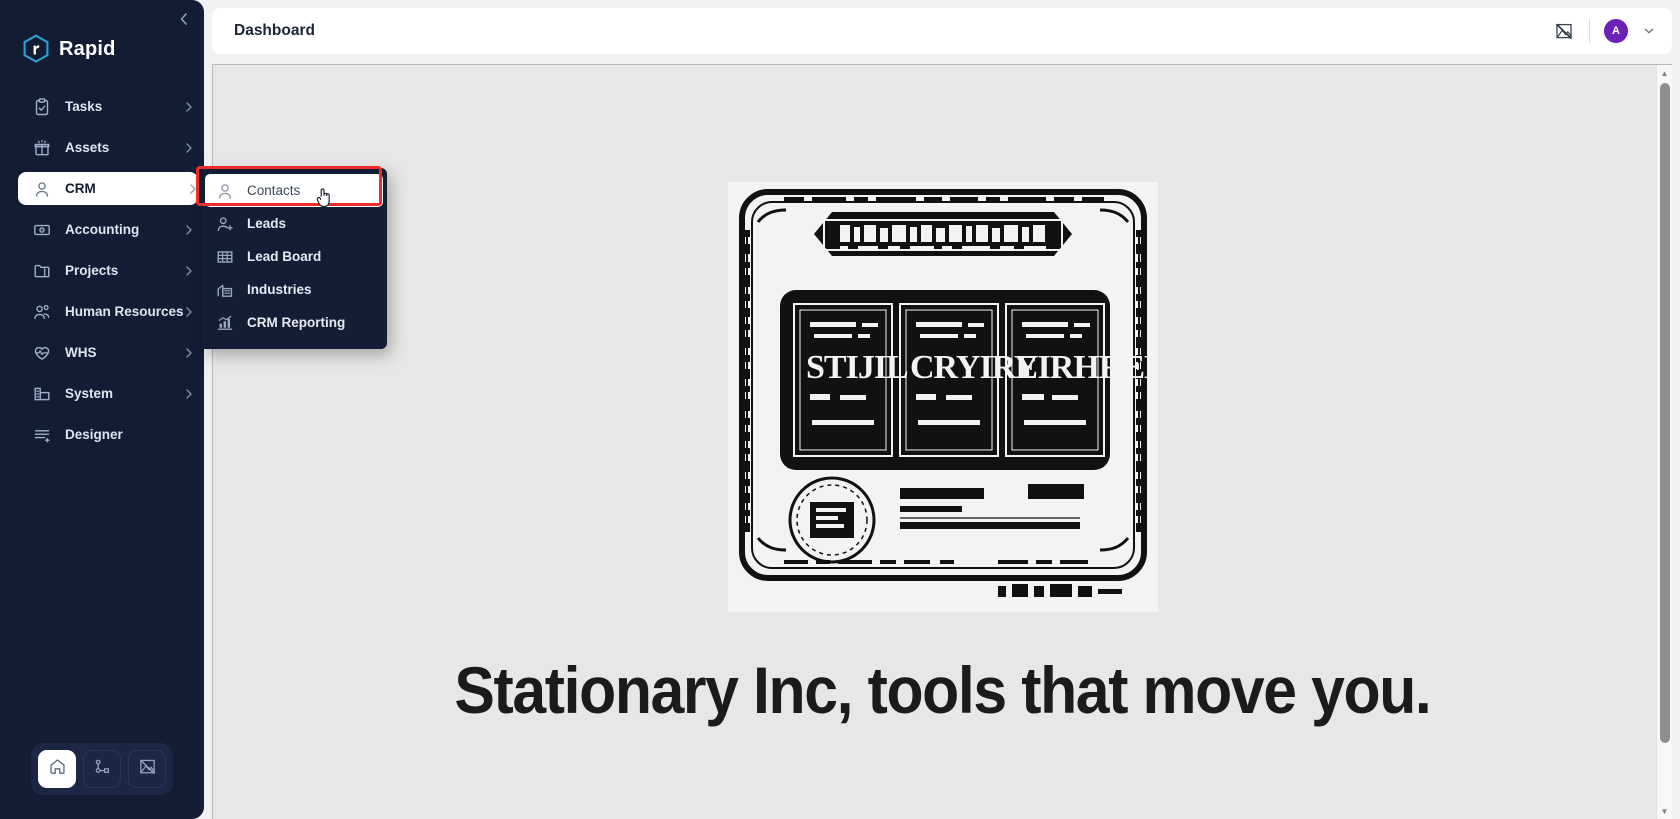 Image resolution: width=1680 pixels, height=819 pixels. I want to click on submenu-item-lead-board: Lead Board, so click(294, 256).